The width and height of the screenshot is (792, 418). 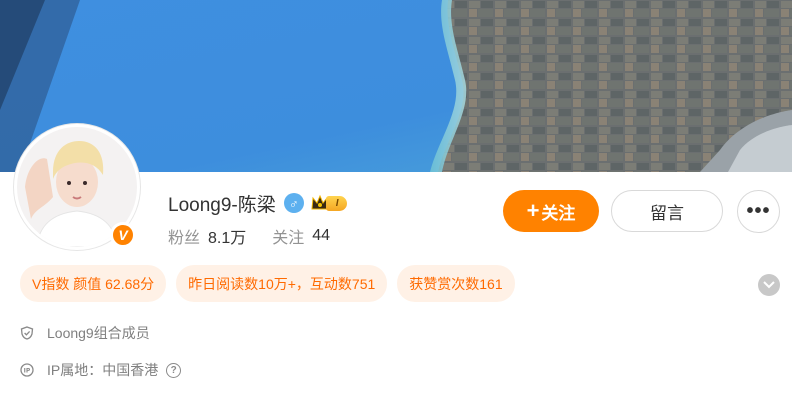 I want to click on question-icon: ?, so click(x=174, y=370).